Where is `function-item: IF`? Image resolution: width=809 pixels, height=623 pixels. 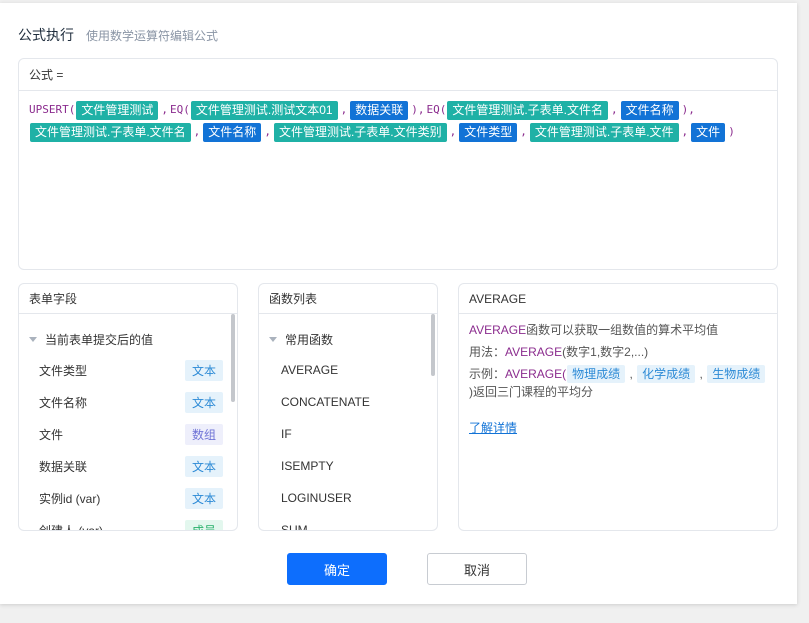
function-item: IF is located at coordinates (348, 434).